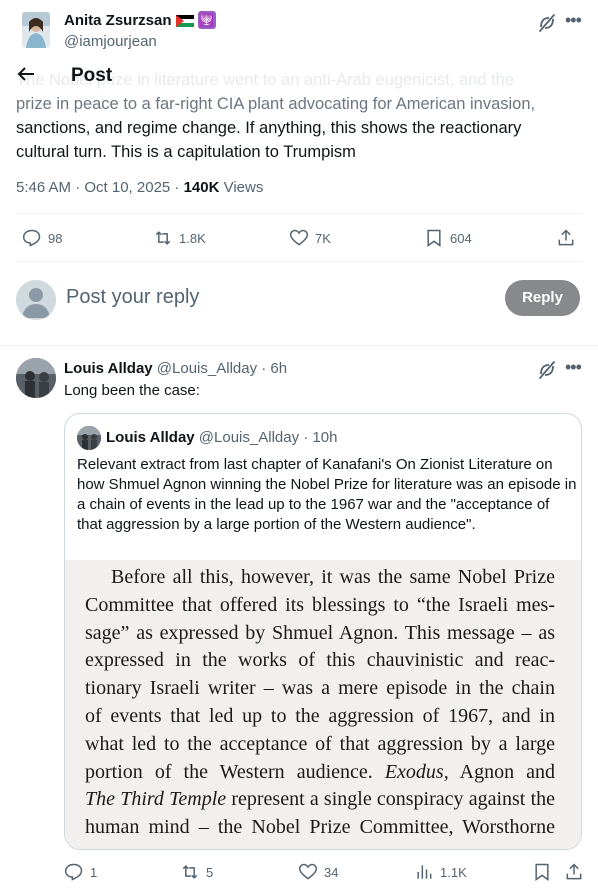  Describe the element at coordinates (210, 872) in the screenshot. I see `repost-count: 5` at that location.